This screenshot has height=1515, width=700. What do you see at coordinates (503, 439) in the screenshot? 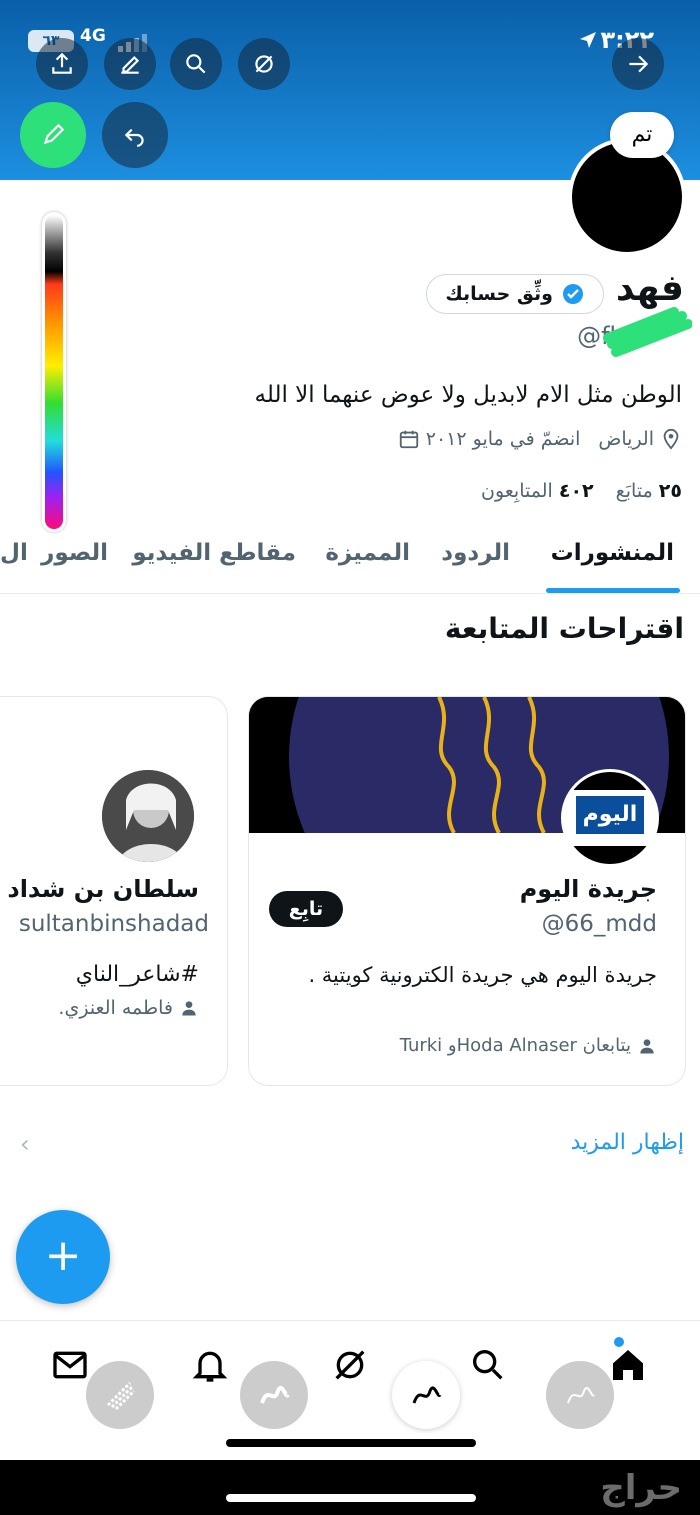
I see `joined-text: انضمّ في مايو ٢٠١٢` at bounding box center [503, 439].